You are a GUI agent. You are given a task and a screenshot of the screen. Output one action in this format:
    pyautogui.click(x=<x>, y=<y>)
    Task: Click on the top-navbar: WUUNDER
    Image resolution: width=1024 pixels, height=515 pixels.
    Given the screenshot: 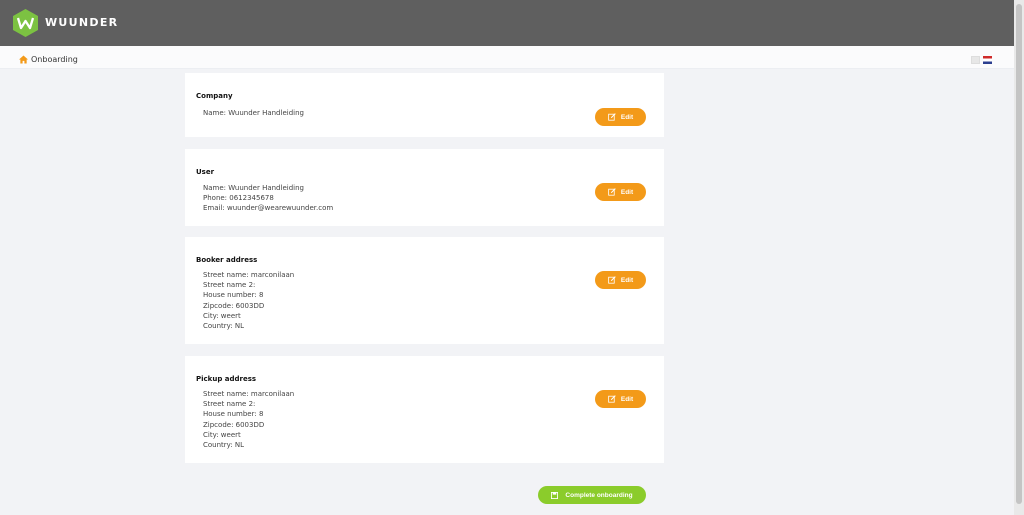 What is the action you would take?
    pyautogui.click(x=507, y=23)
    